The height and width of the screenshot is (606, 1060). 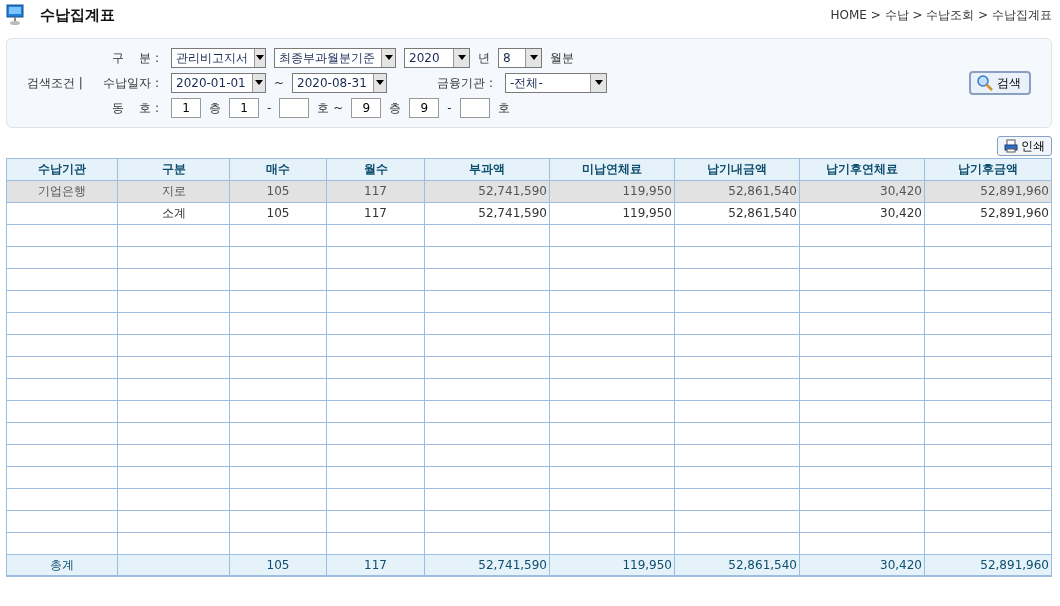 I want to click on print-button: 인쇄, so click(x=1024, y=145).